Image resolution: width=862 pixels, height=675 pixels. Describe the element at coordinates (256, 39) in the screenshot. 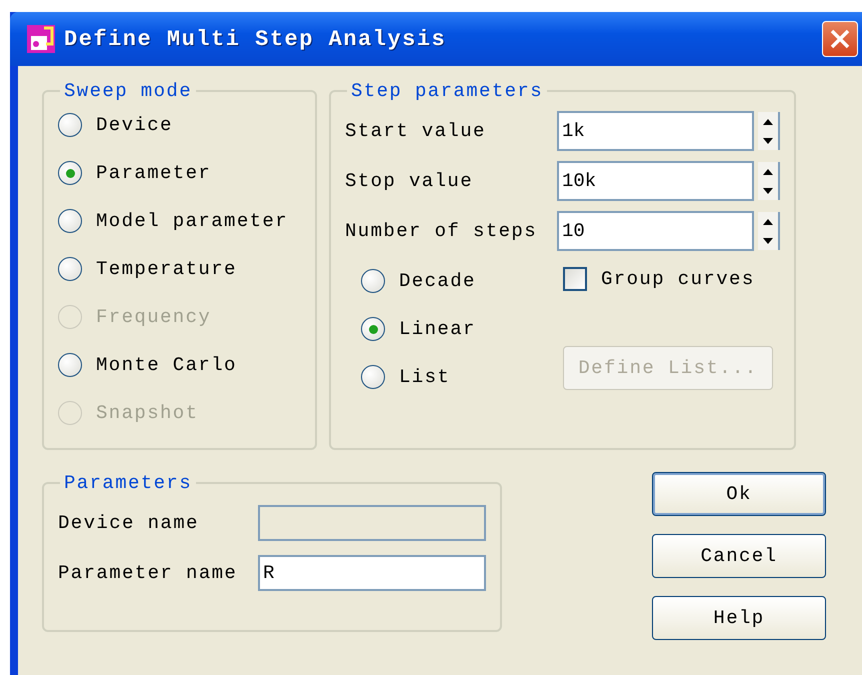

I see `window-title: Define Multi Step Analysis` at that location.